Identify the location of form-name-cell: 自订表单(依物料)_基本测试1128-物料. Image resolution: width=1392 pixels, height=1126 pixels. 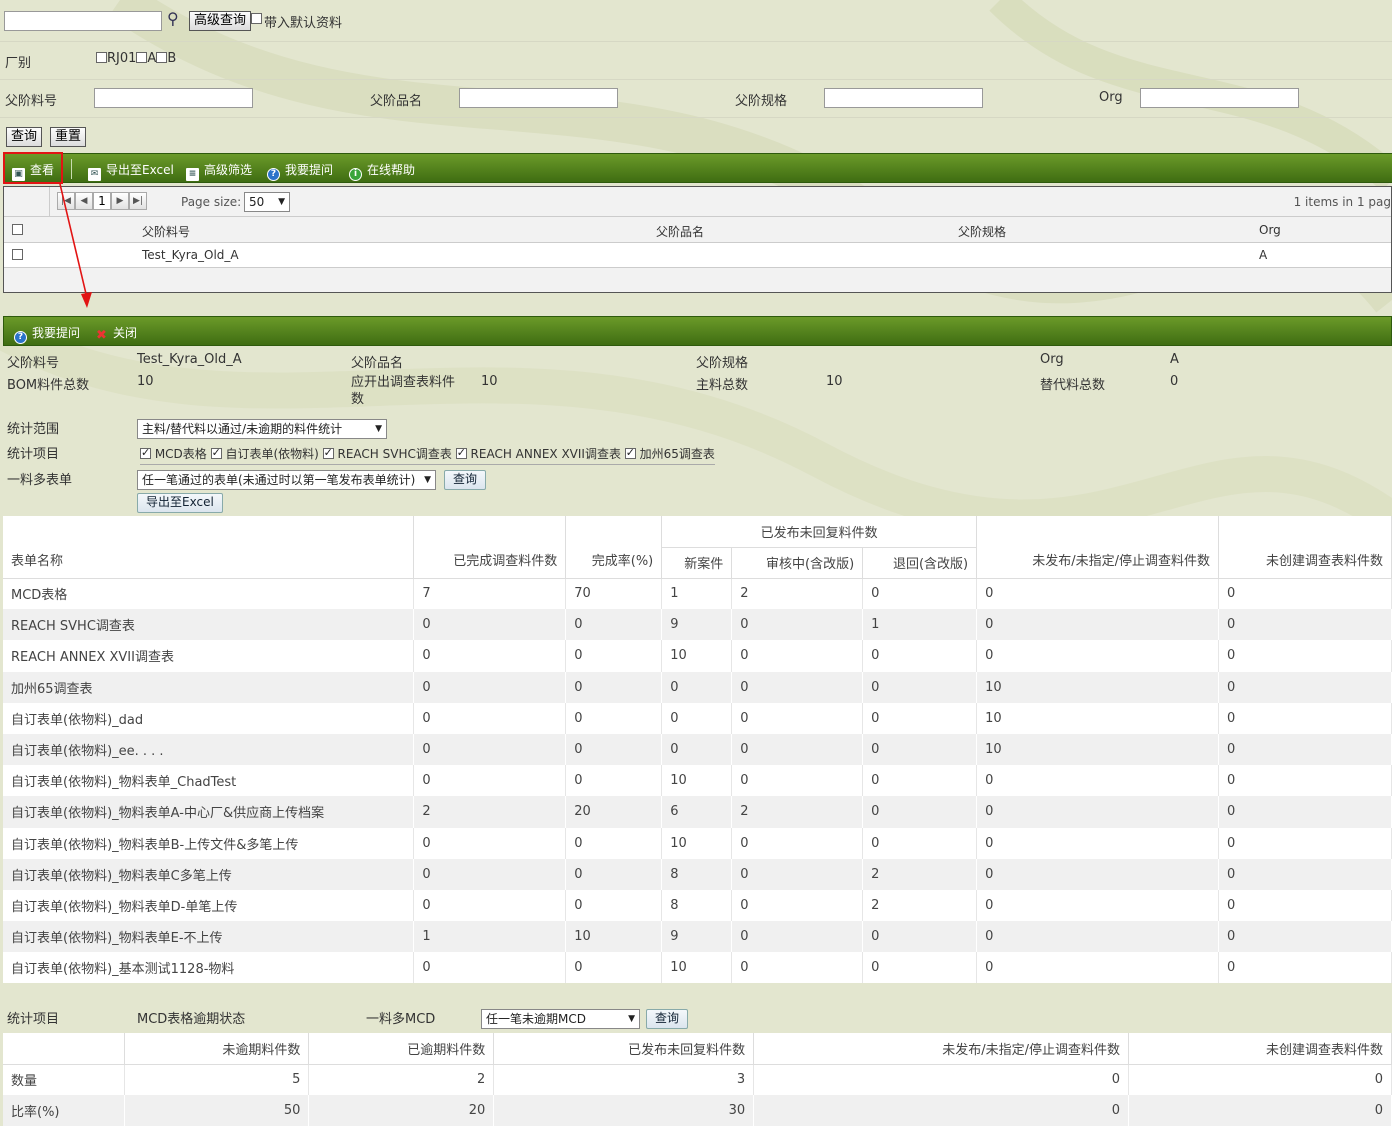
(209, 968).